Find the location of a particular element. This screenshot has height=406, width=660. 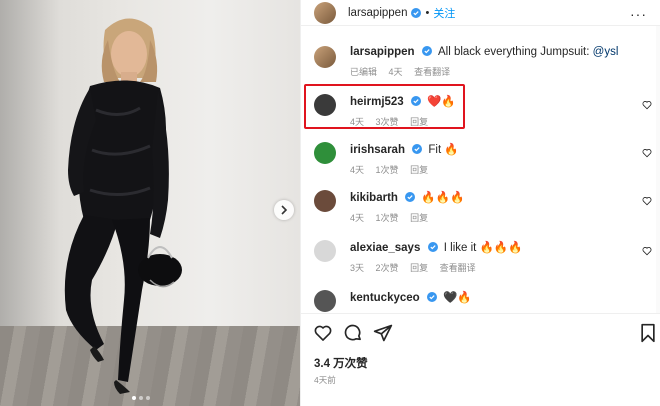

caption-text: All black everything Jumpsuit: is located at coordinates (515, 52).